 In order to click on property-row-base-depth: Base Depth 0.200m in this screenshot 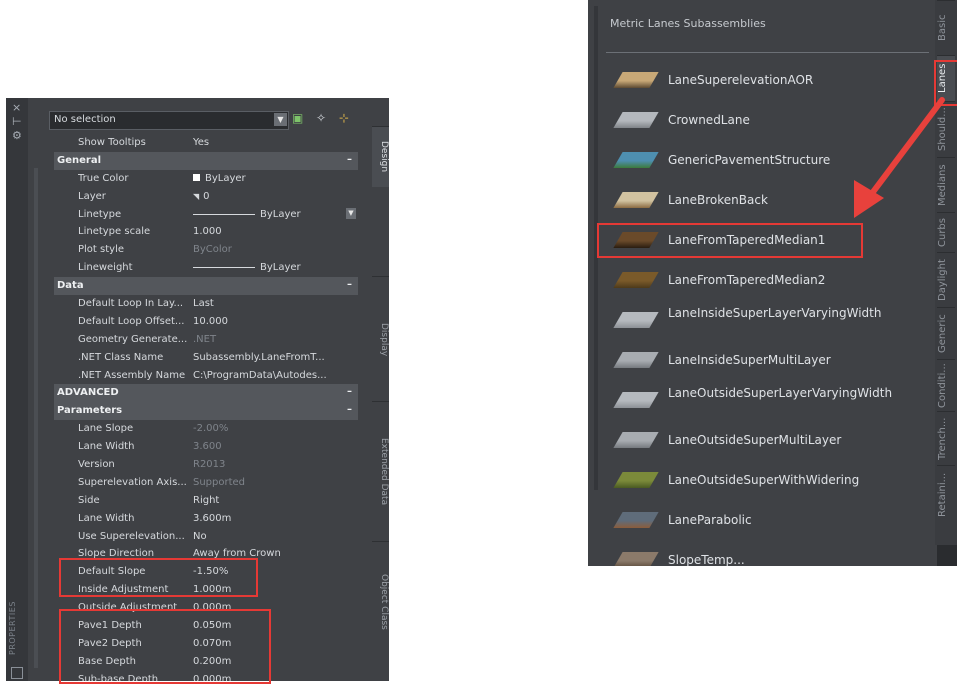, I will do `click(206, 662)`.